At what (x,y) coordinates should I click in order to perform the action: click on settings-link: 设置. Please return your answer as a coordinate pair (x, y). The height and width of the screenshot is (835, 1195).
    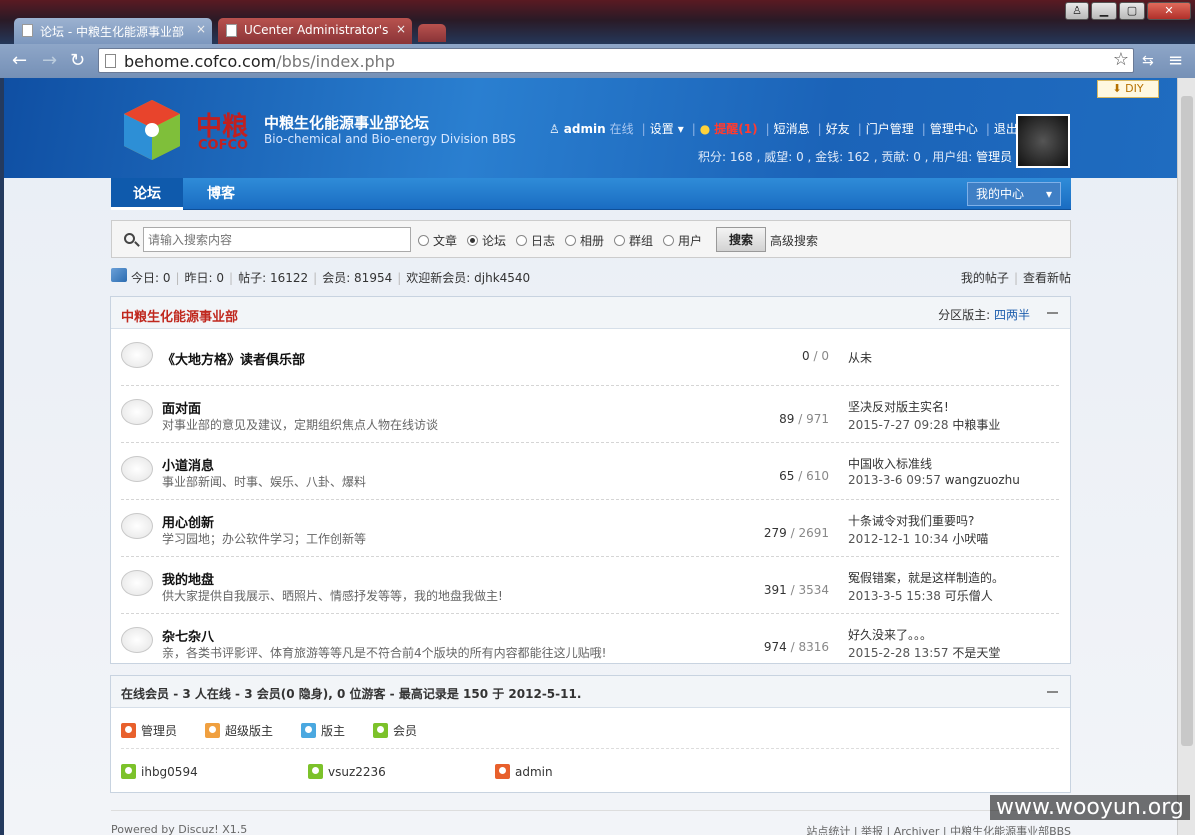
    Looking at the image, I should click on (662, 129).